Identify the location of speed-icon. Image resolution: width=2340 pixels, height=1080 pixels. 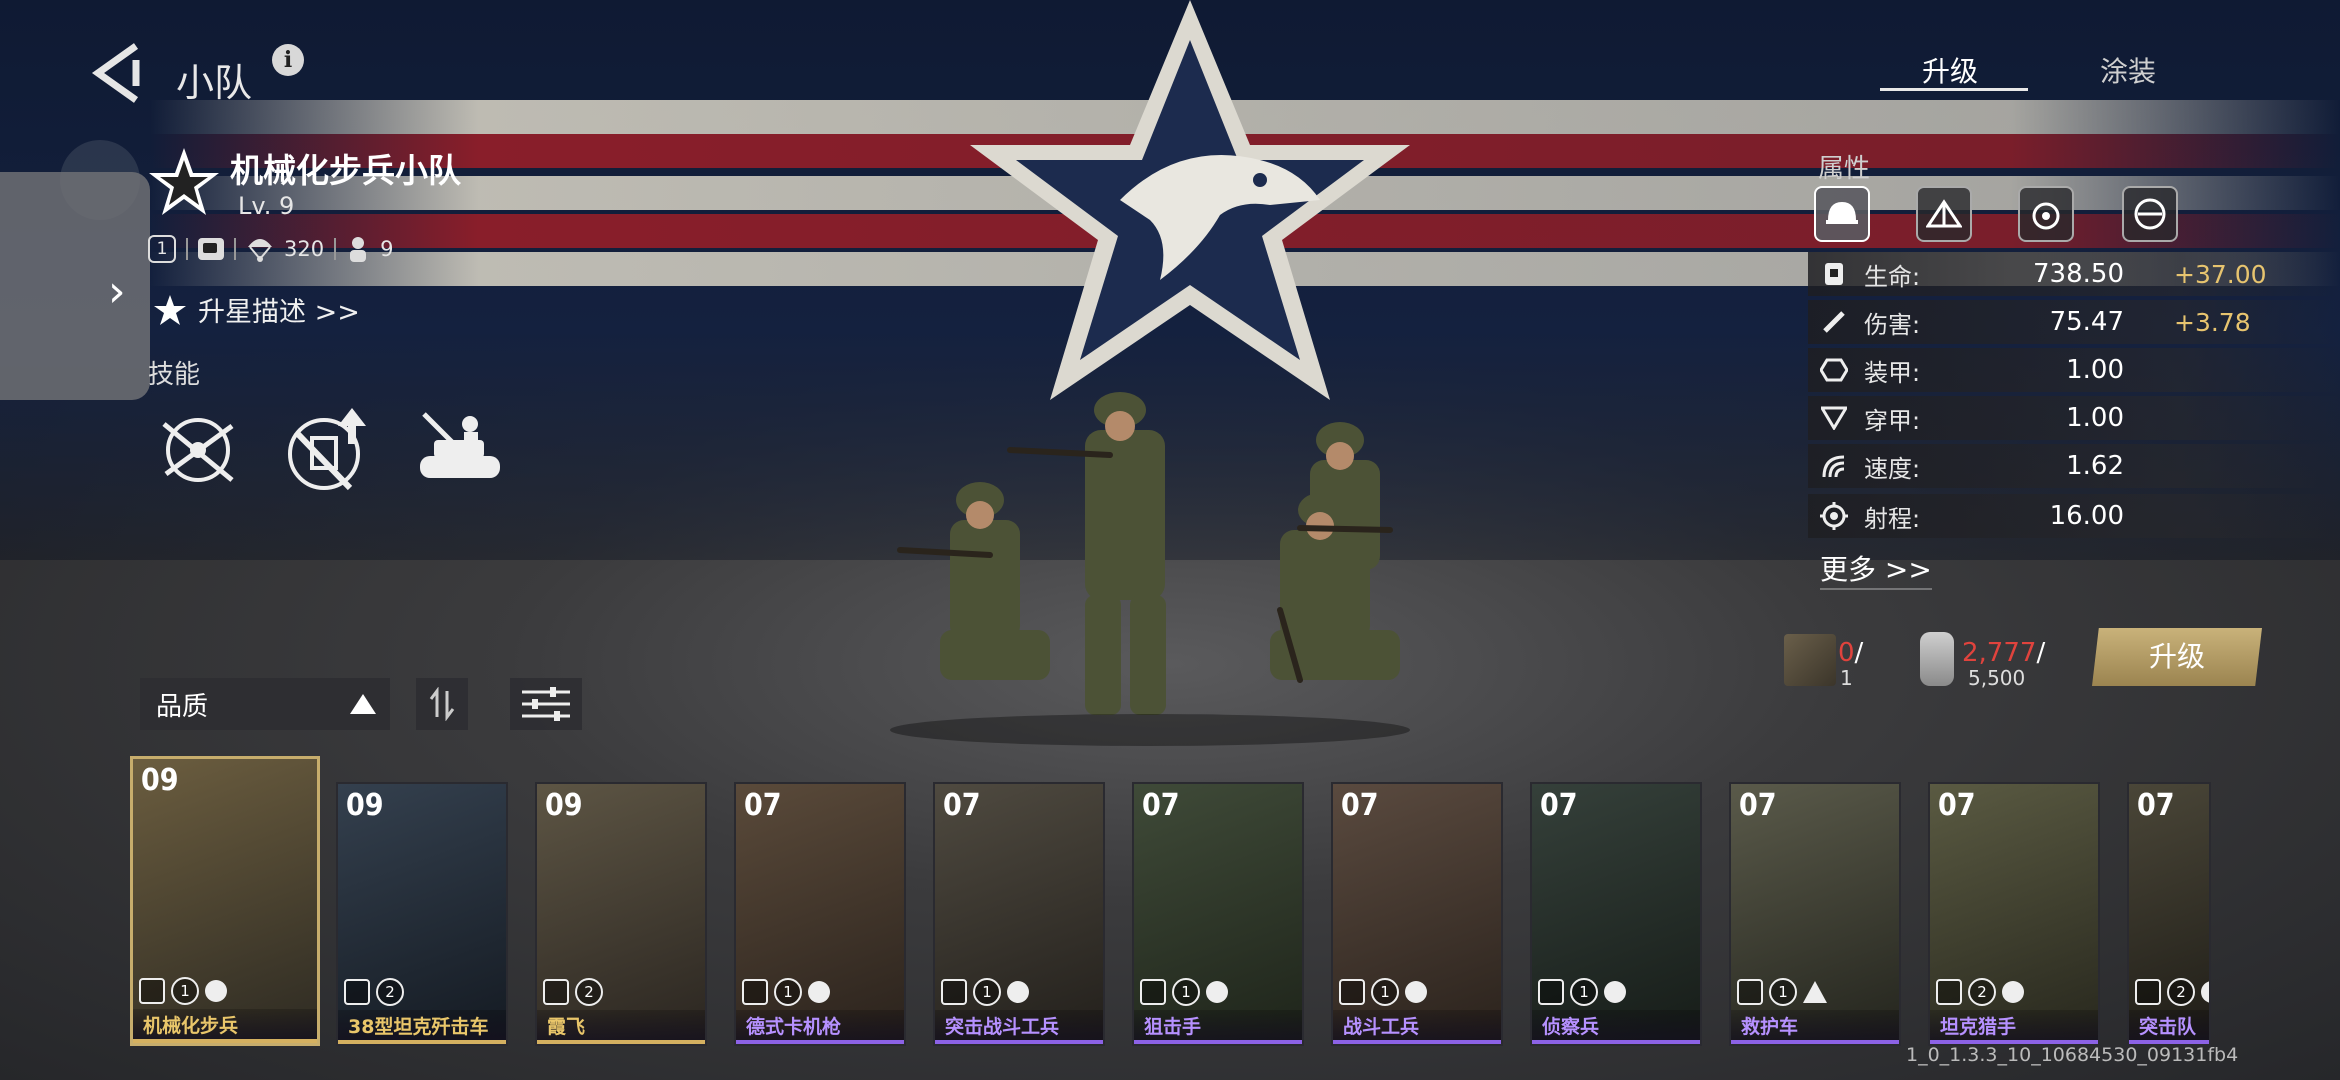
(1834, 466).